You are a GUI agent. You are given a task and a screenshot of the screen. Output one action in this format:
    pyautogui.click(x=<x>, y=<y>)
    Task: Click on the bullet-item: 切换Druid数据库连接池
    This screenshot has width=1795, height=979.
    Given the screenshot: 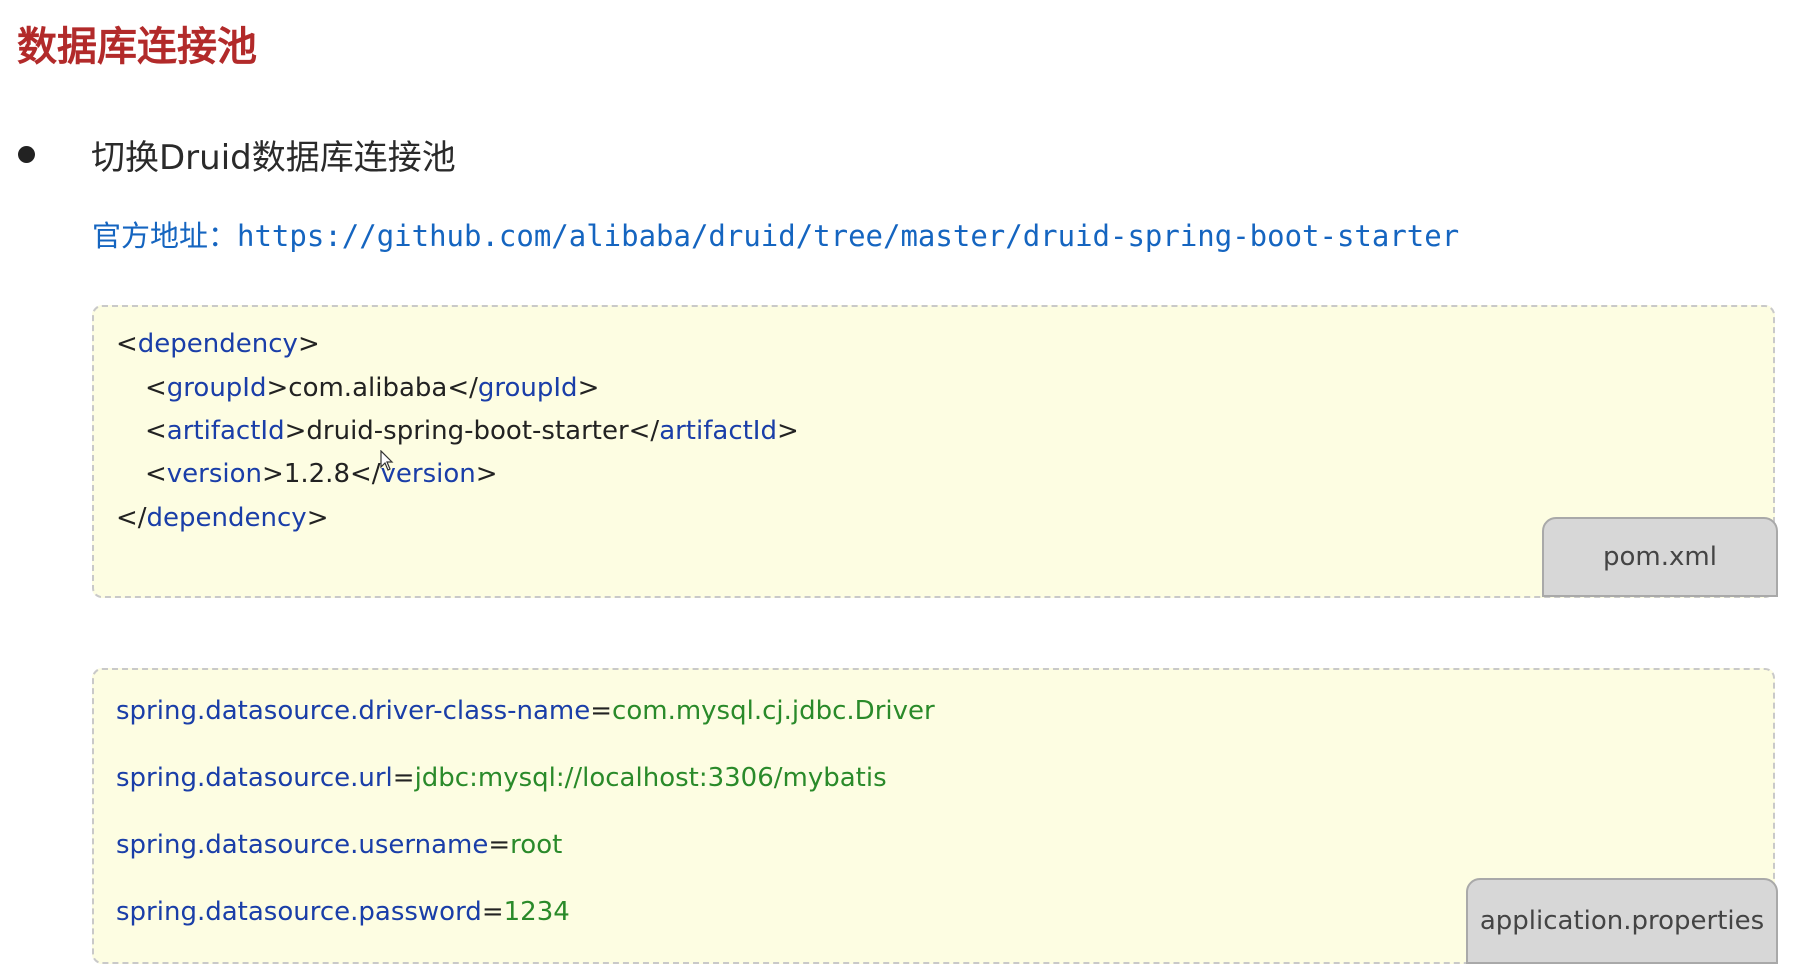 What is the action you would take?
    pyautogui.click(x=237, y=154)
    